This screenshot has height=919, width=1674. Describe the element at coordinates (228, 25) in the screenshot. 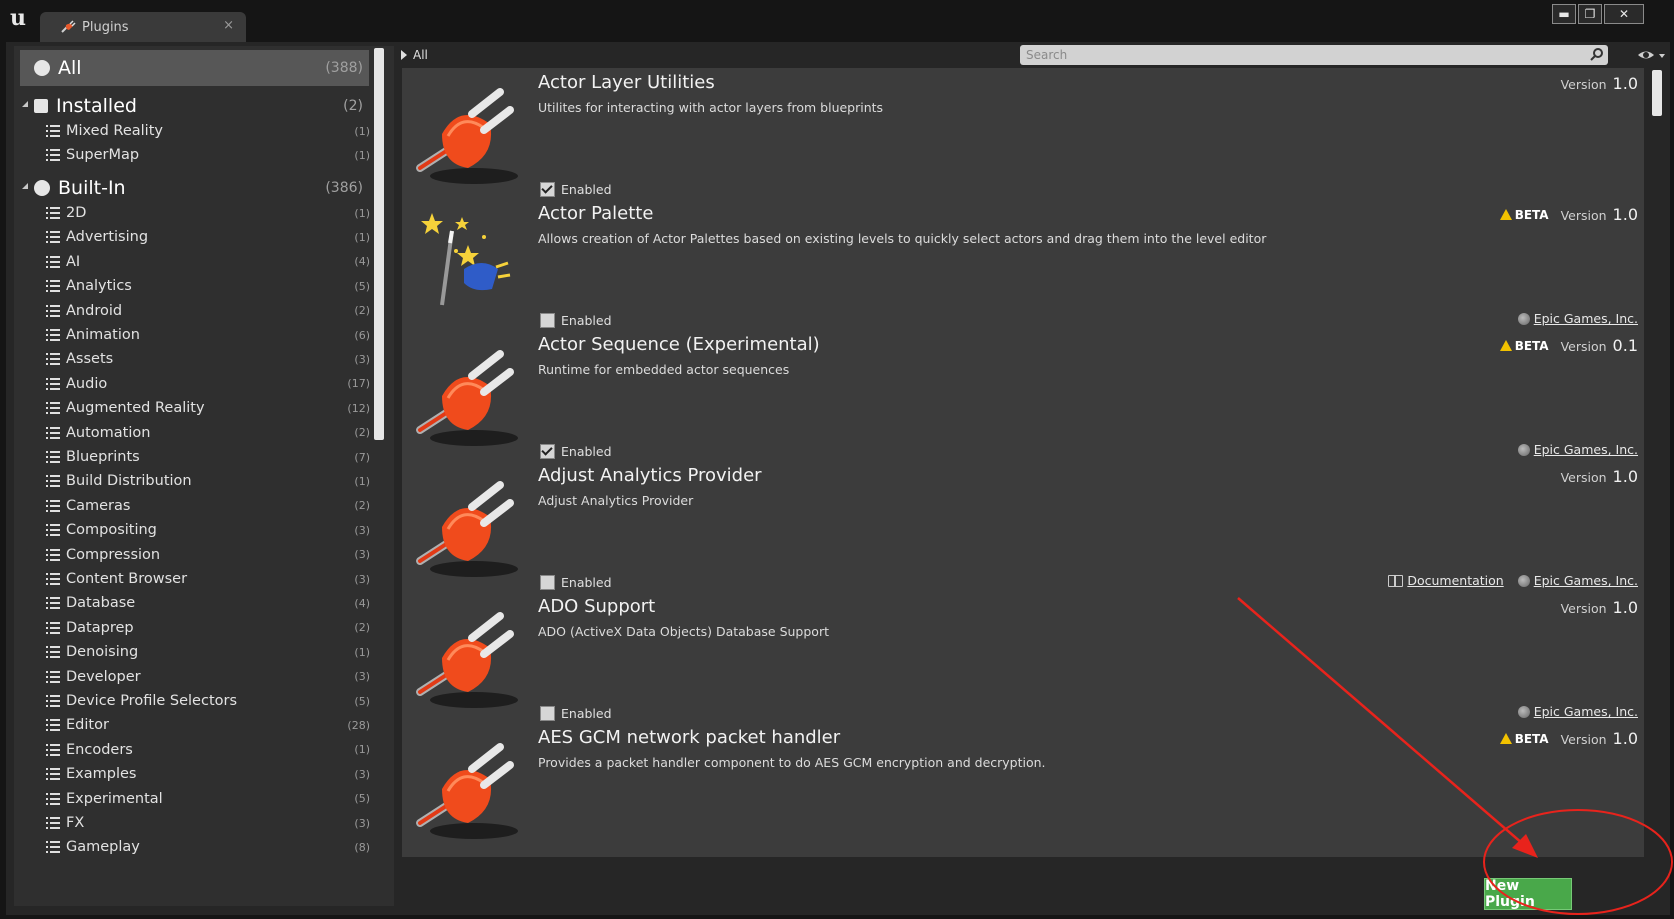

I see `tab-close-icon: ×` at that location.